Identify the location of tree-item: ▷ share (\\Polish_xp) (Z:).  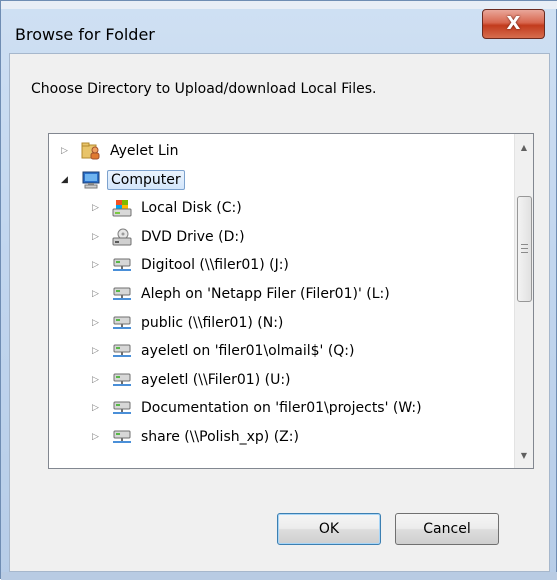
(196, 437).